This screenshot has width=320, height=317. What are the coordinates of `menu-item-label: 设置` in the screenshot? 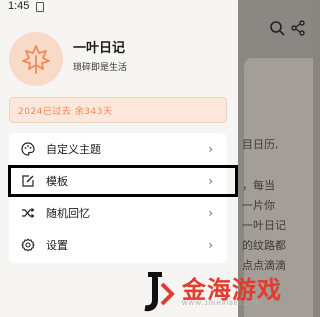 It's located at (57, 245).